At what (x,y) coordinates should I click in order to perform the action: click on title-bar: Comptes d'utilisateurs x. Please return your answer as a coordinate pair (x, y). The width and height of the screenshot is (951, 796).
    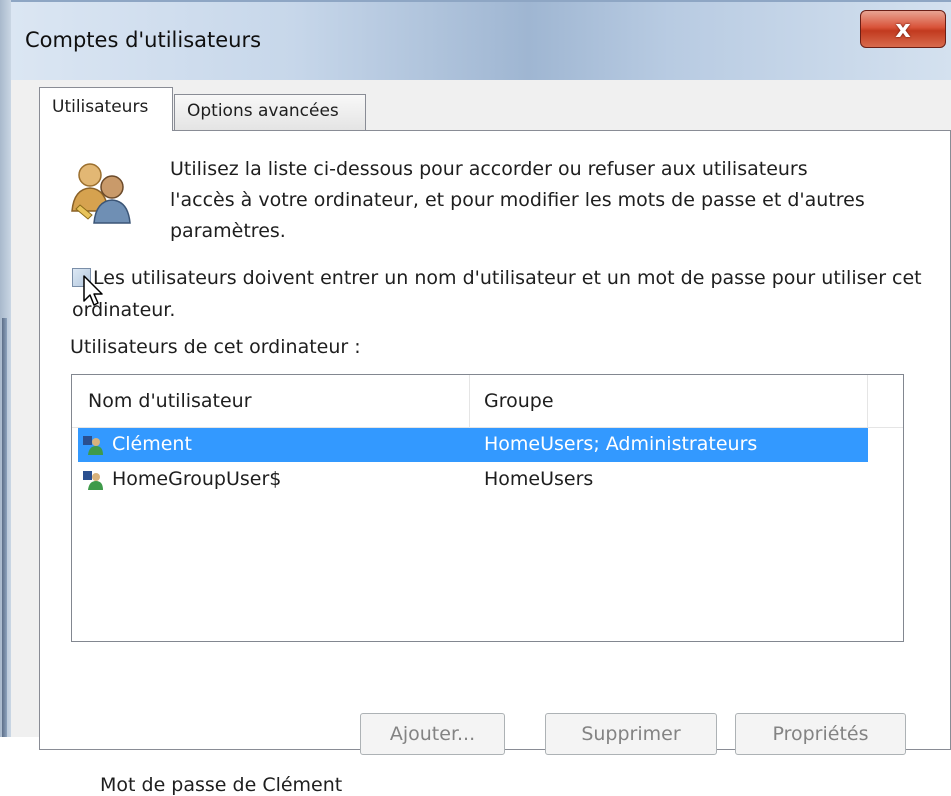
    Looking at the image, I should click on (481, 40).